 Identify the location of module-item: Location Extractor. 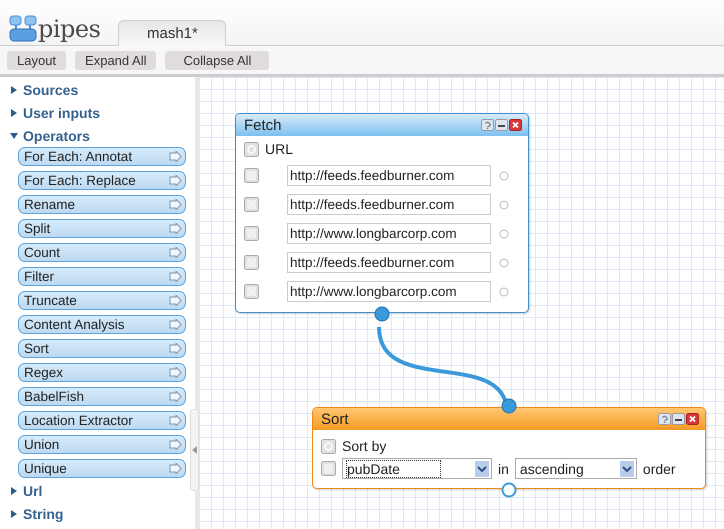
(102, 420).